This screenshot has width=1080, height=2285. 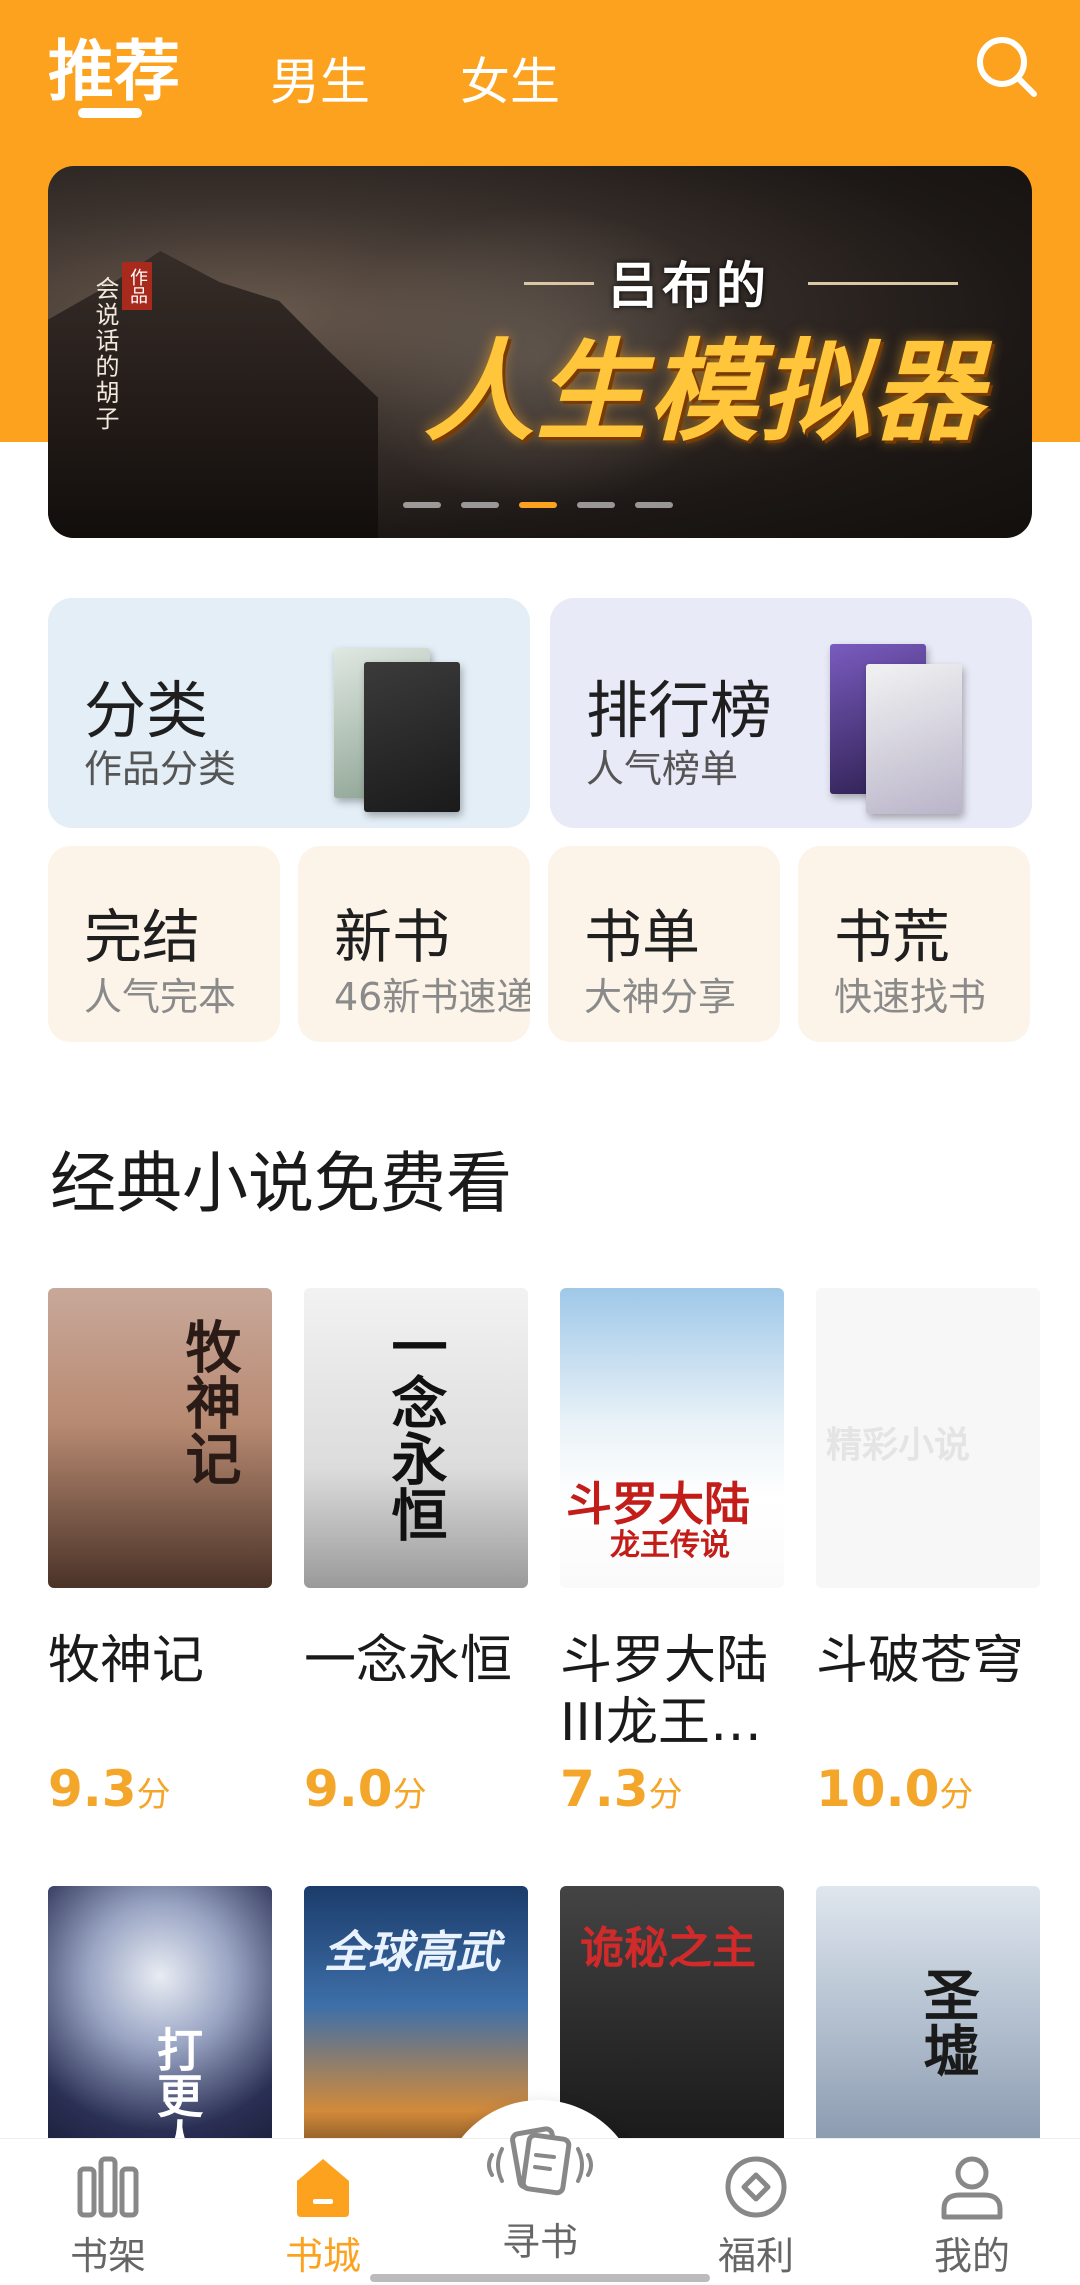 I want to click on ranking-card: 排行榜 人气榜单, so click(x=791, y=713).